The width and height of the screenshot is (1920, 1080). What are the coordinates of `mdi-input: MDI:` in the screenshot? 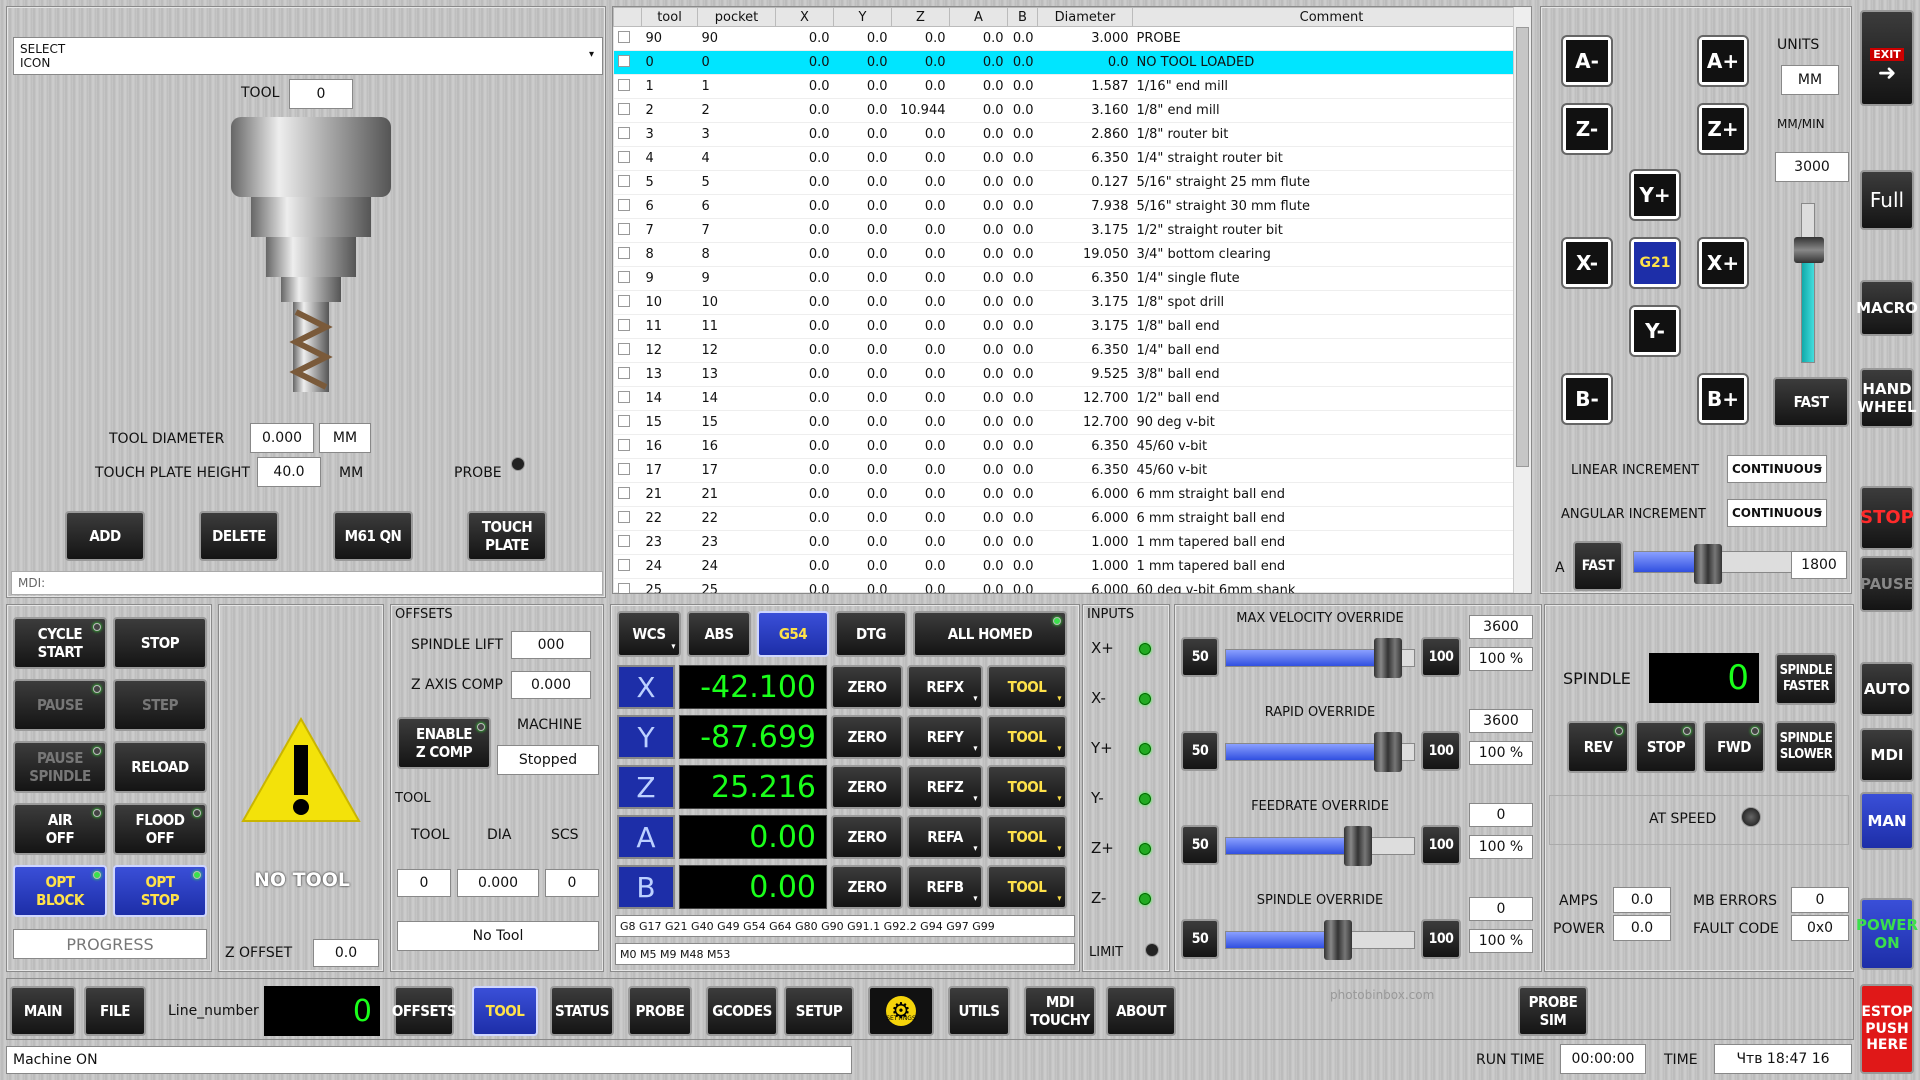 It's located at (307, 583).